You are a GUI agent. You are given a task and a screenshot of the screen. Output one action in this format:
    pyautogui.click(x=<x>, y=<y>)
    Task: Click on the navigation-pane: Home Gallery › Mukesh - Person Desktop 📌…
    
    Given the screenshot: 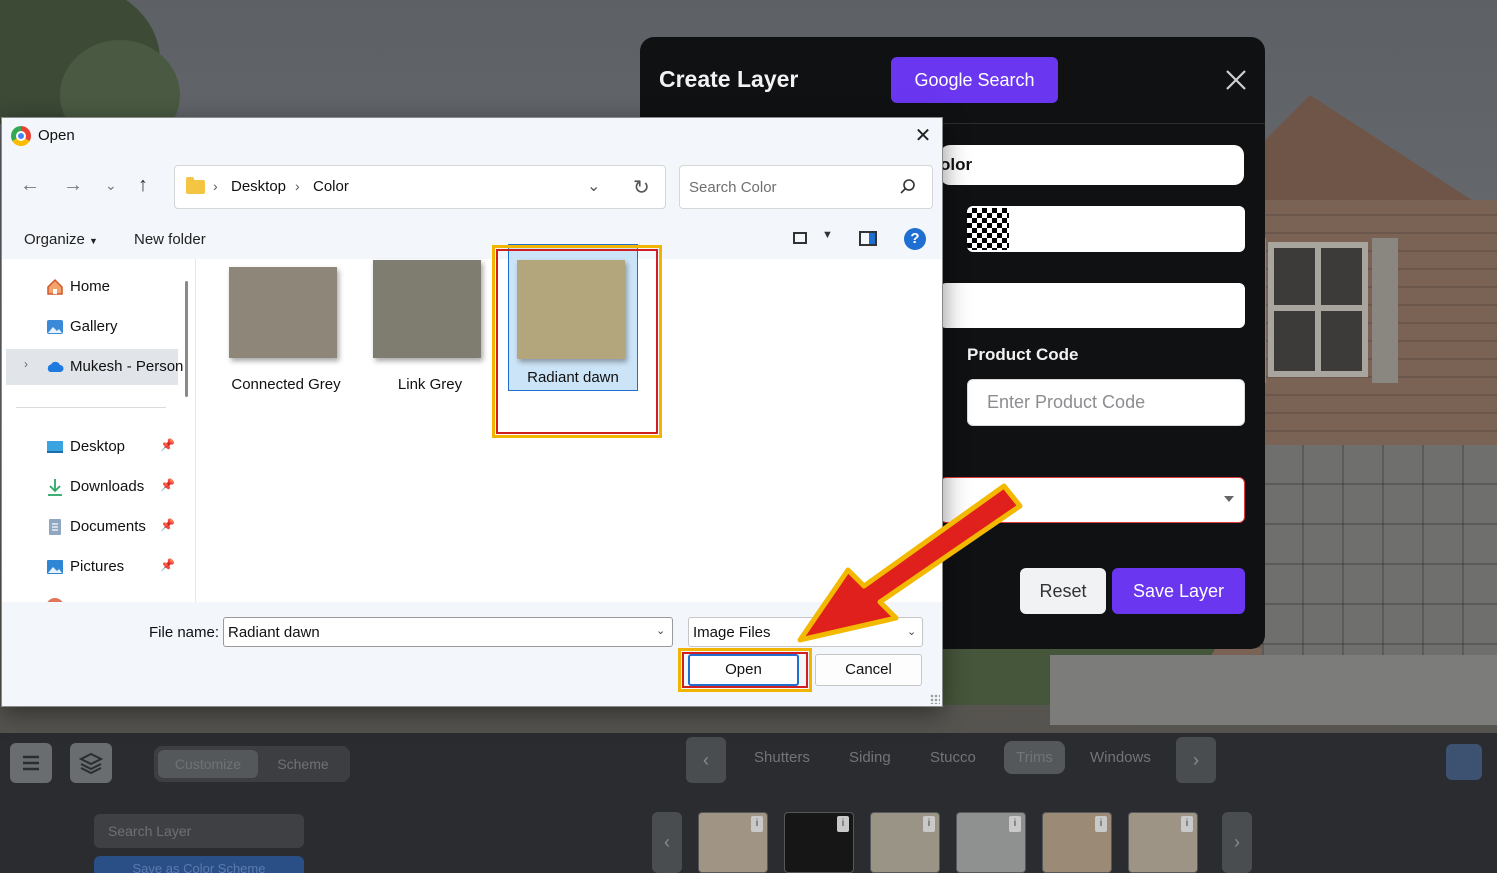 What is the action you would take?
    pyautogui.click(x=99, y=430)
    